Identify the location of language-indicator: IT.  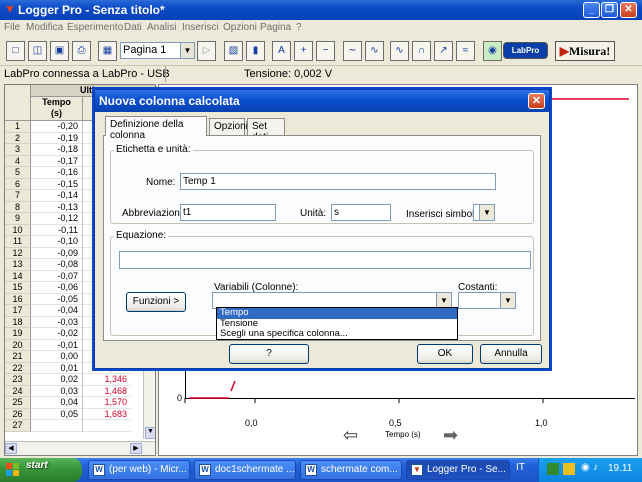
(520, 467).